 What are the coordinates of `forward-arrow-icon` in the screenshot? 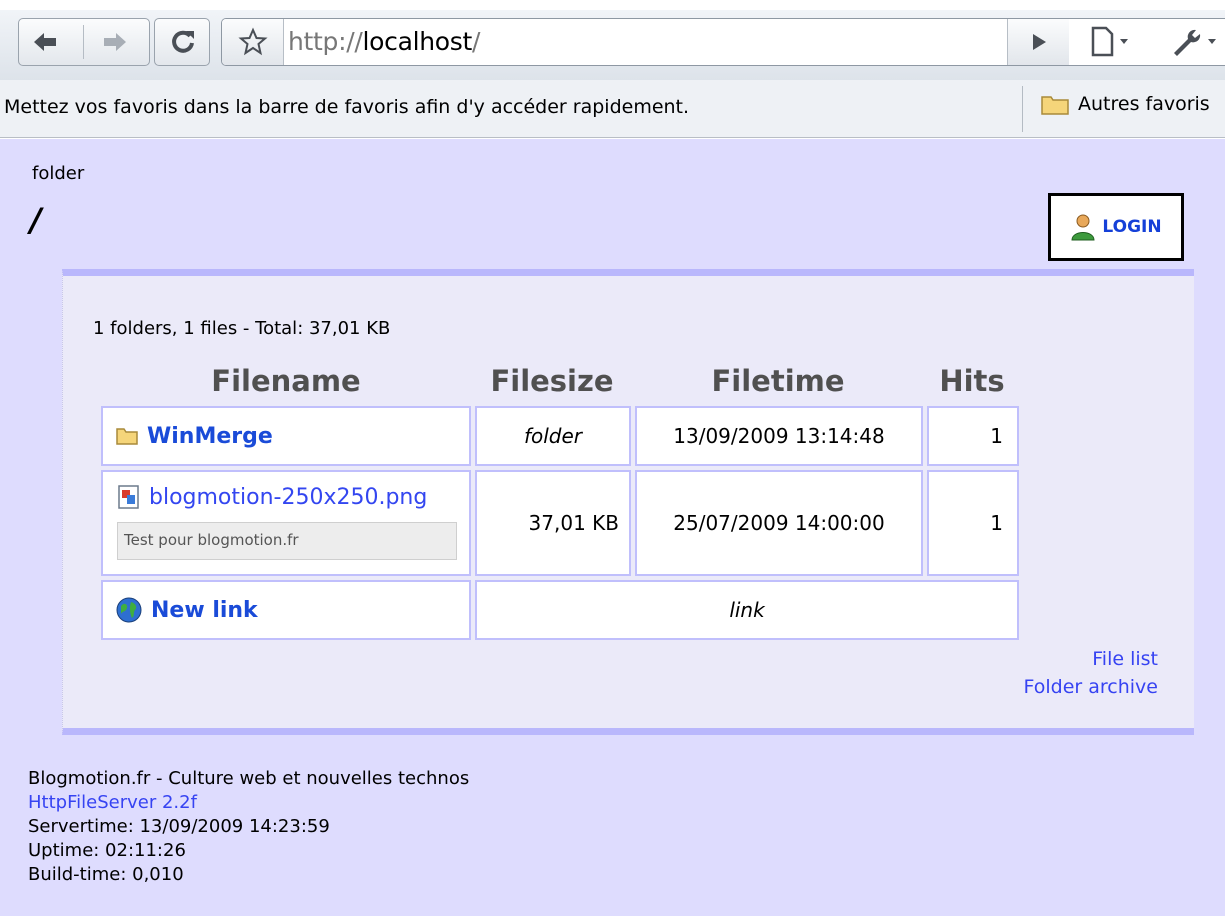 It's located at (115, 42).